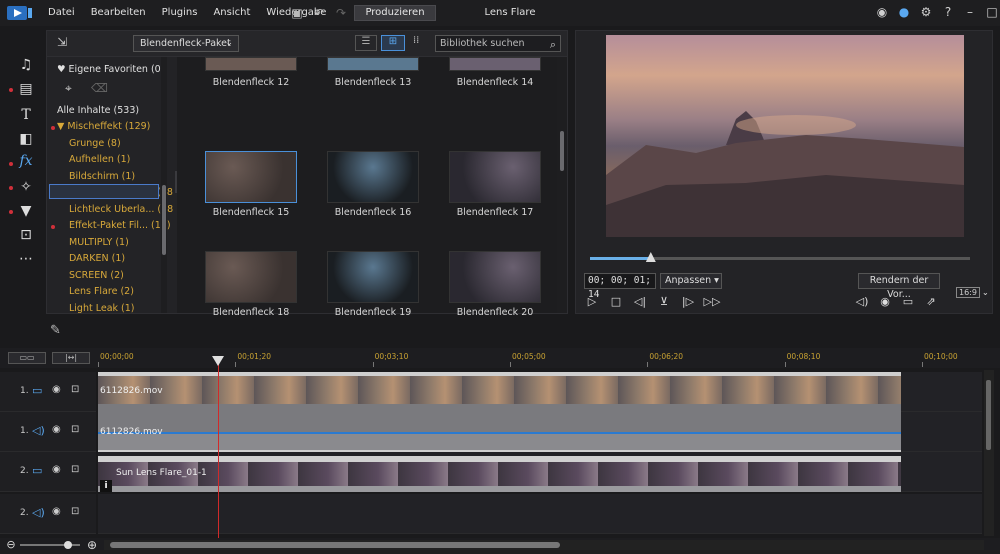 The image size is (1000, 554). Describe the element at coordinates (26, 211) in the screenshot. I see `transition-room-icon: ▼` at that location.